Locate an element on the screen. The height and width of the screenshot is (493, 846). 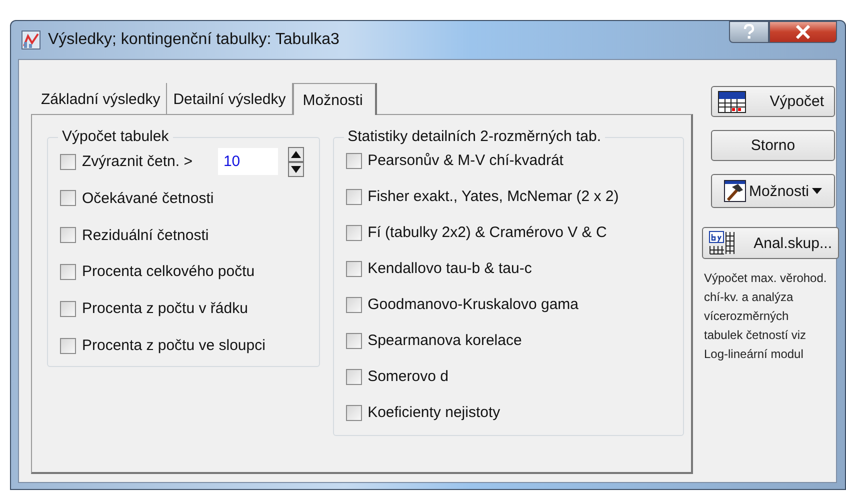
spin-buttons is located at coordinates (296, 161).